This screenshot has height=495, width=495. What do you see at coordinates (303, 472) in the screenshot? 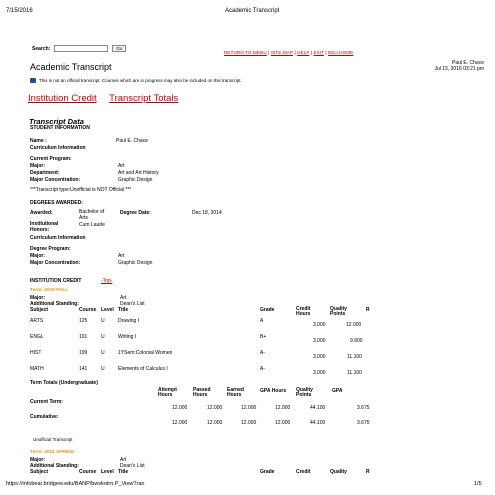
I see `col-credit-hours-header: Credit` at bounding box center [303, 472].